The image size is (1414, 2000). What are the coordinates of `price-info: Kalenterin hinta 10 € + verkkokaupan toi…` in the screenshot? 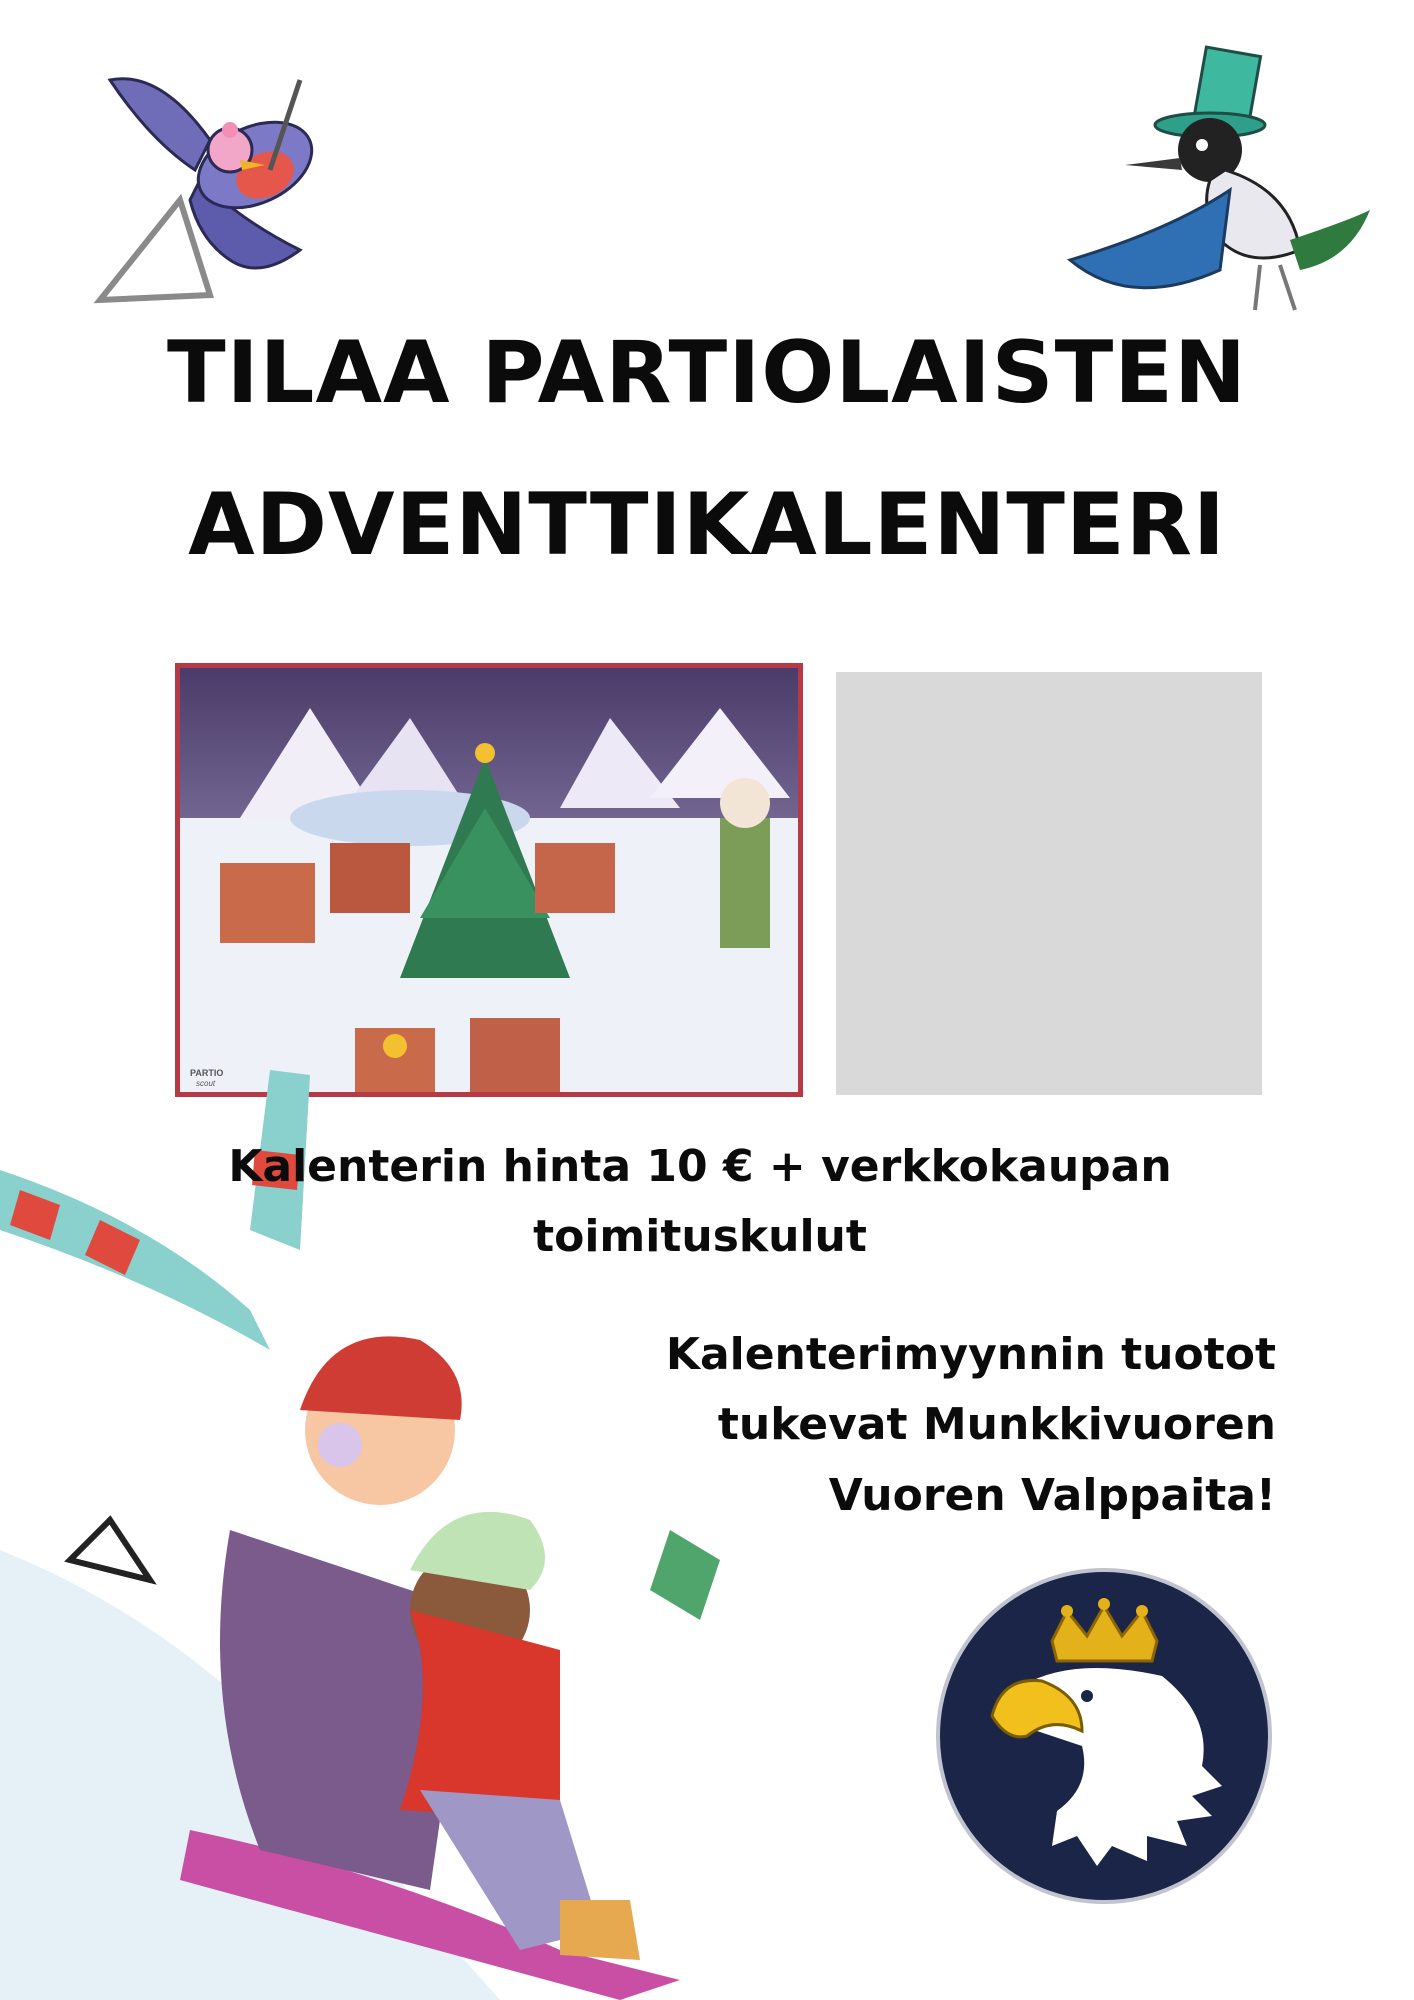 It's located at (700, 1202).